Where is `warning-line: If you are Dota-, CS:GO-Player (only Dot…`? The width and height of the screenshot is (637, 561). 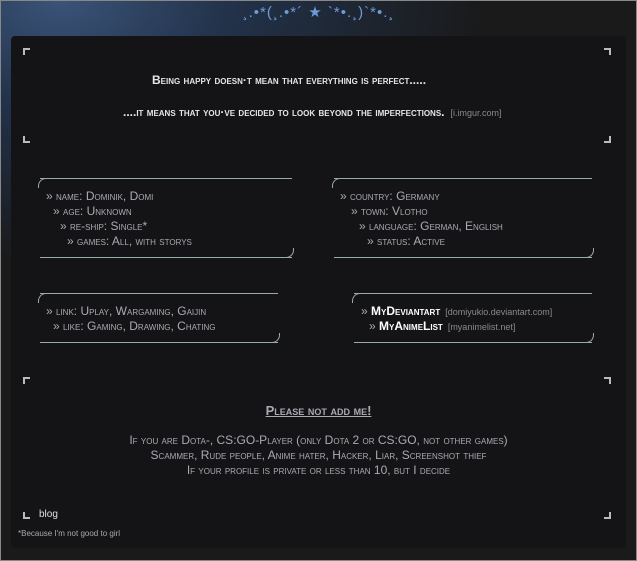
warning-line: If you are Dota-, CS:GO-Player (only Dot… is located at coordinates (318, 440).